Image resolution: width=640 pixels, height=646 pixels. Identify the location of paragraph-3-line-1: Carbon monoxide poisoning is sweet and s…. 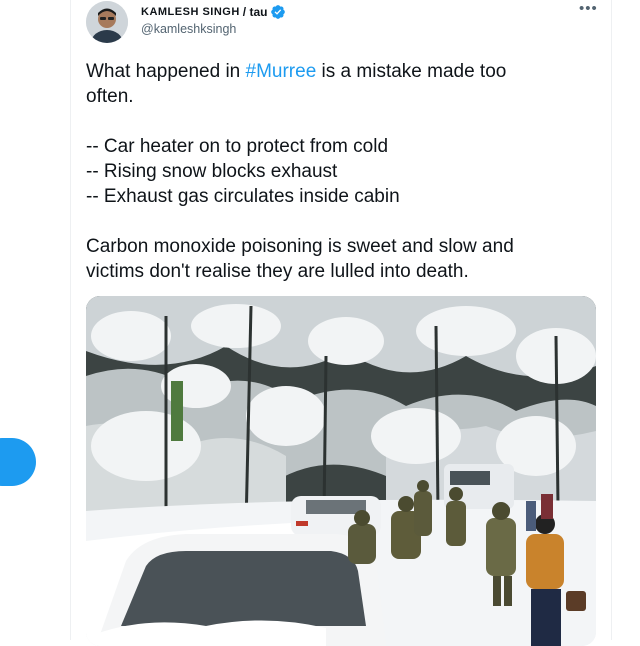
(300, 246).